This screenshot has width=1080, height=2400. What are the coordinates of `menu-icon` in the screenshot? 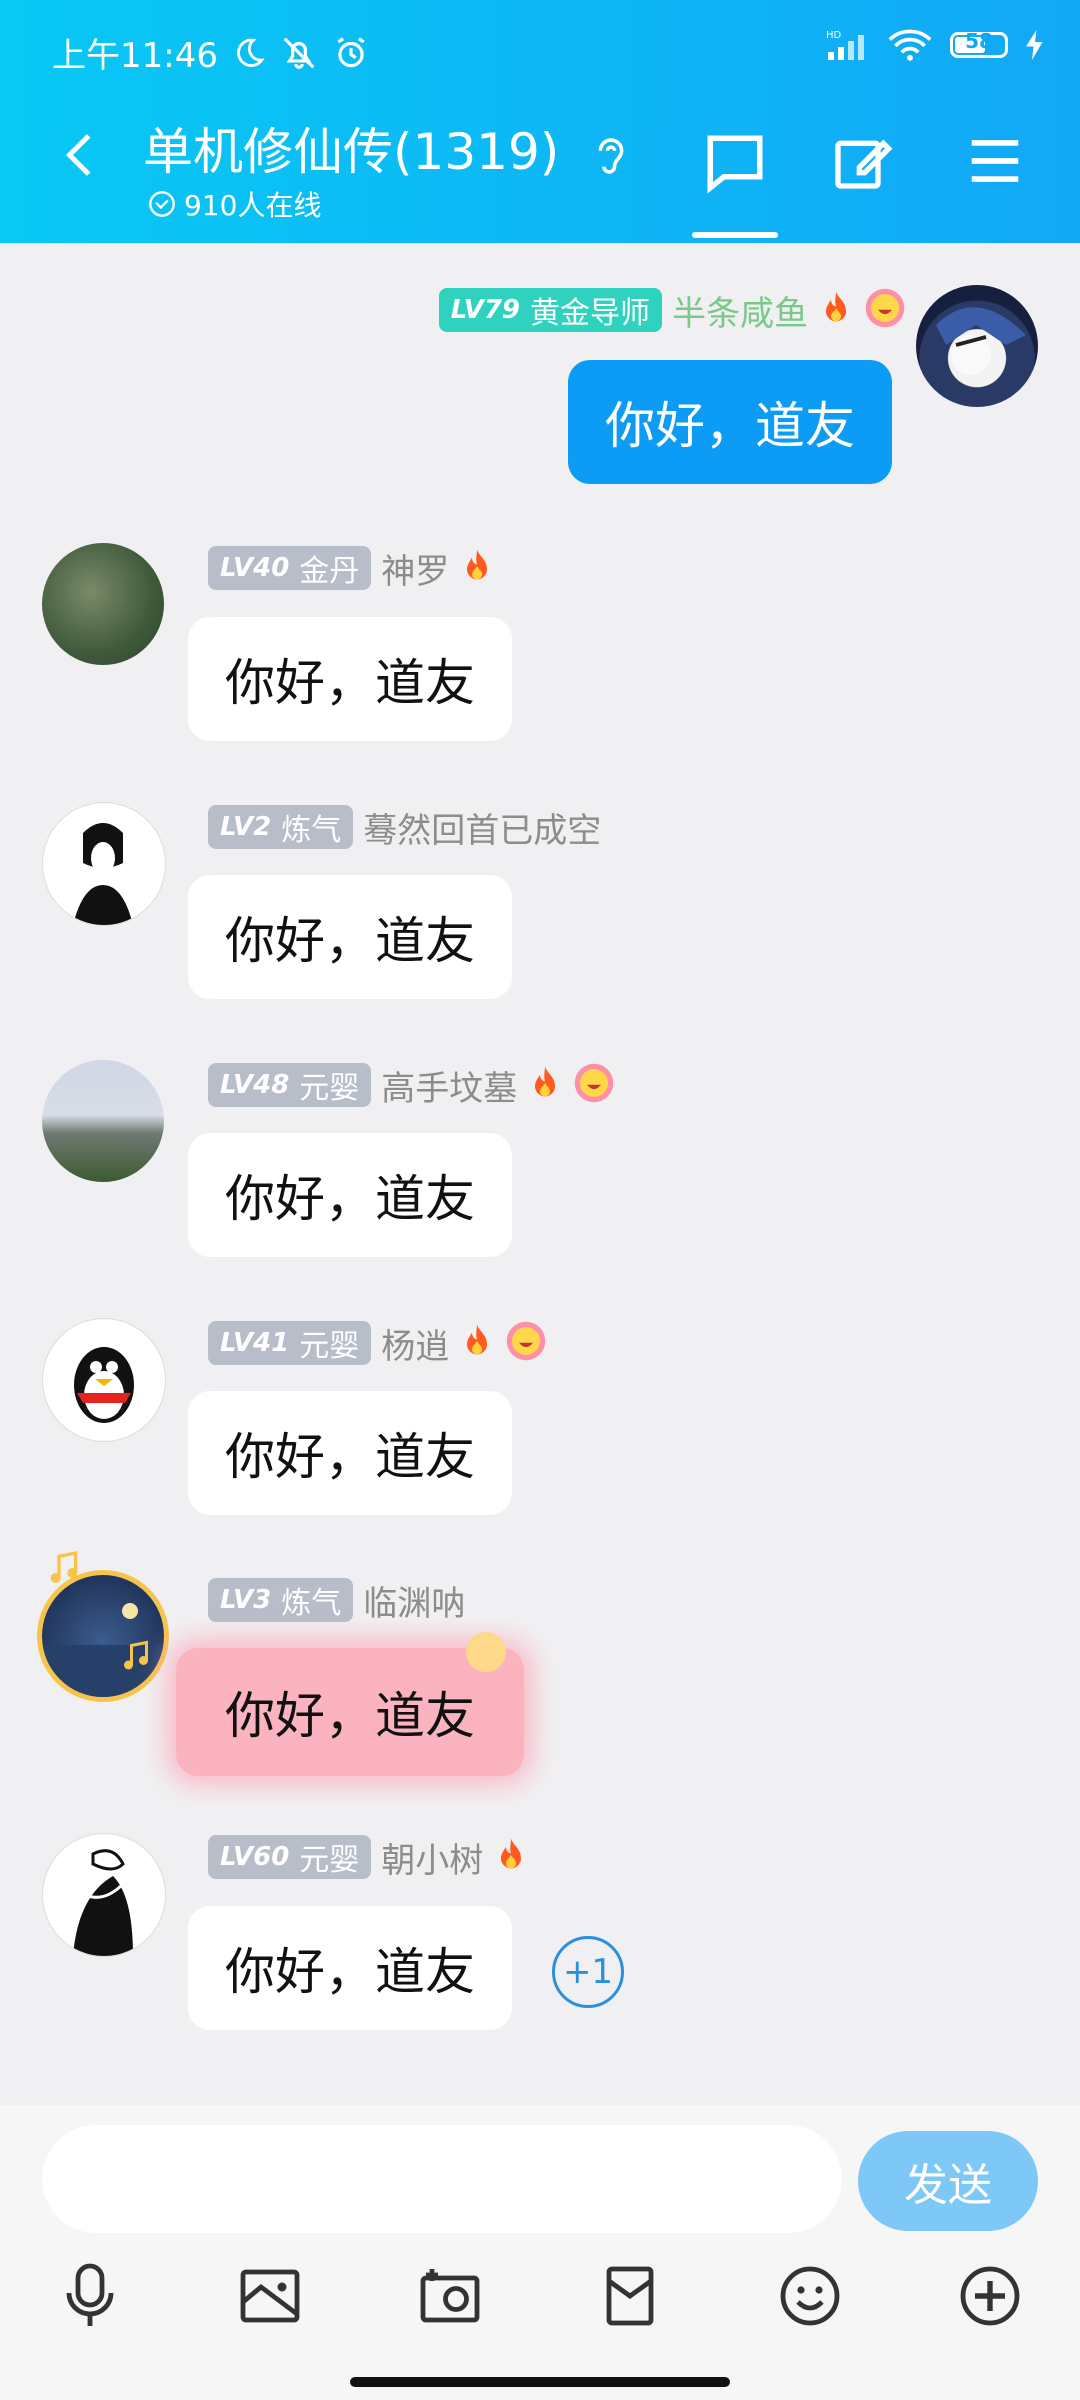 It's located at (995, 161).